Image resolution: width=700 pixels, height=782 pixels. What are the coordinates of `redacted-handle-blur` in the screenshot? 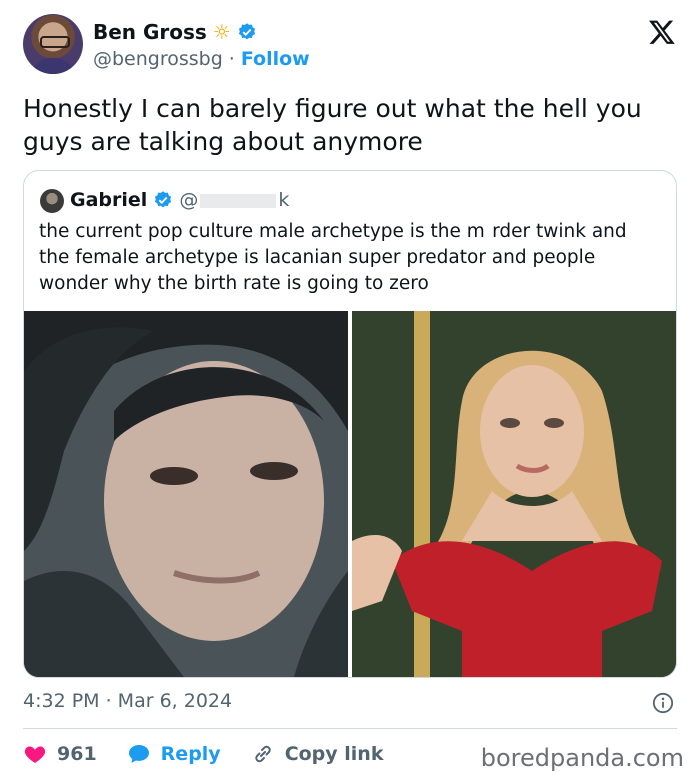 It's located at (238, 200).